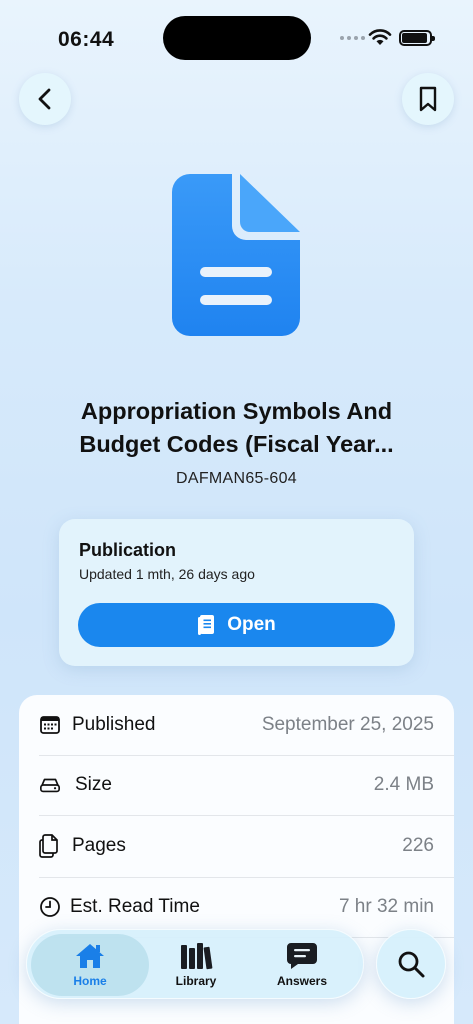  I want to click on detail-value: 2.4 MB, so click(403, 784).